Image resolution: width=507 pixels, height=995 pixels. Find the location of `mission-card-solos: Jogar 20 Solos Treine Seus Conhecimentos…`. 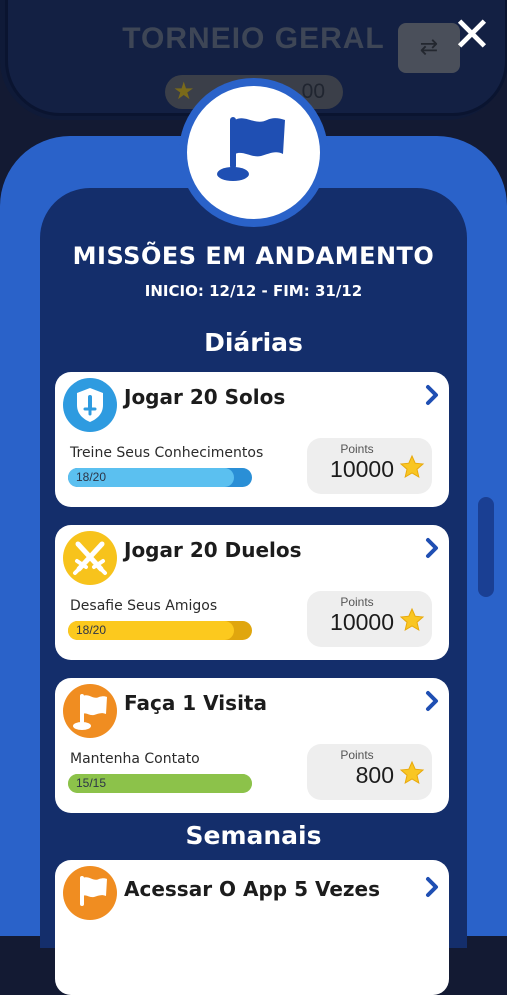

mission-card-solos: Jogar 20 Solos Treine Seus Conhecimentos… is located at coordinates (252, 439).